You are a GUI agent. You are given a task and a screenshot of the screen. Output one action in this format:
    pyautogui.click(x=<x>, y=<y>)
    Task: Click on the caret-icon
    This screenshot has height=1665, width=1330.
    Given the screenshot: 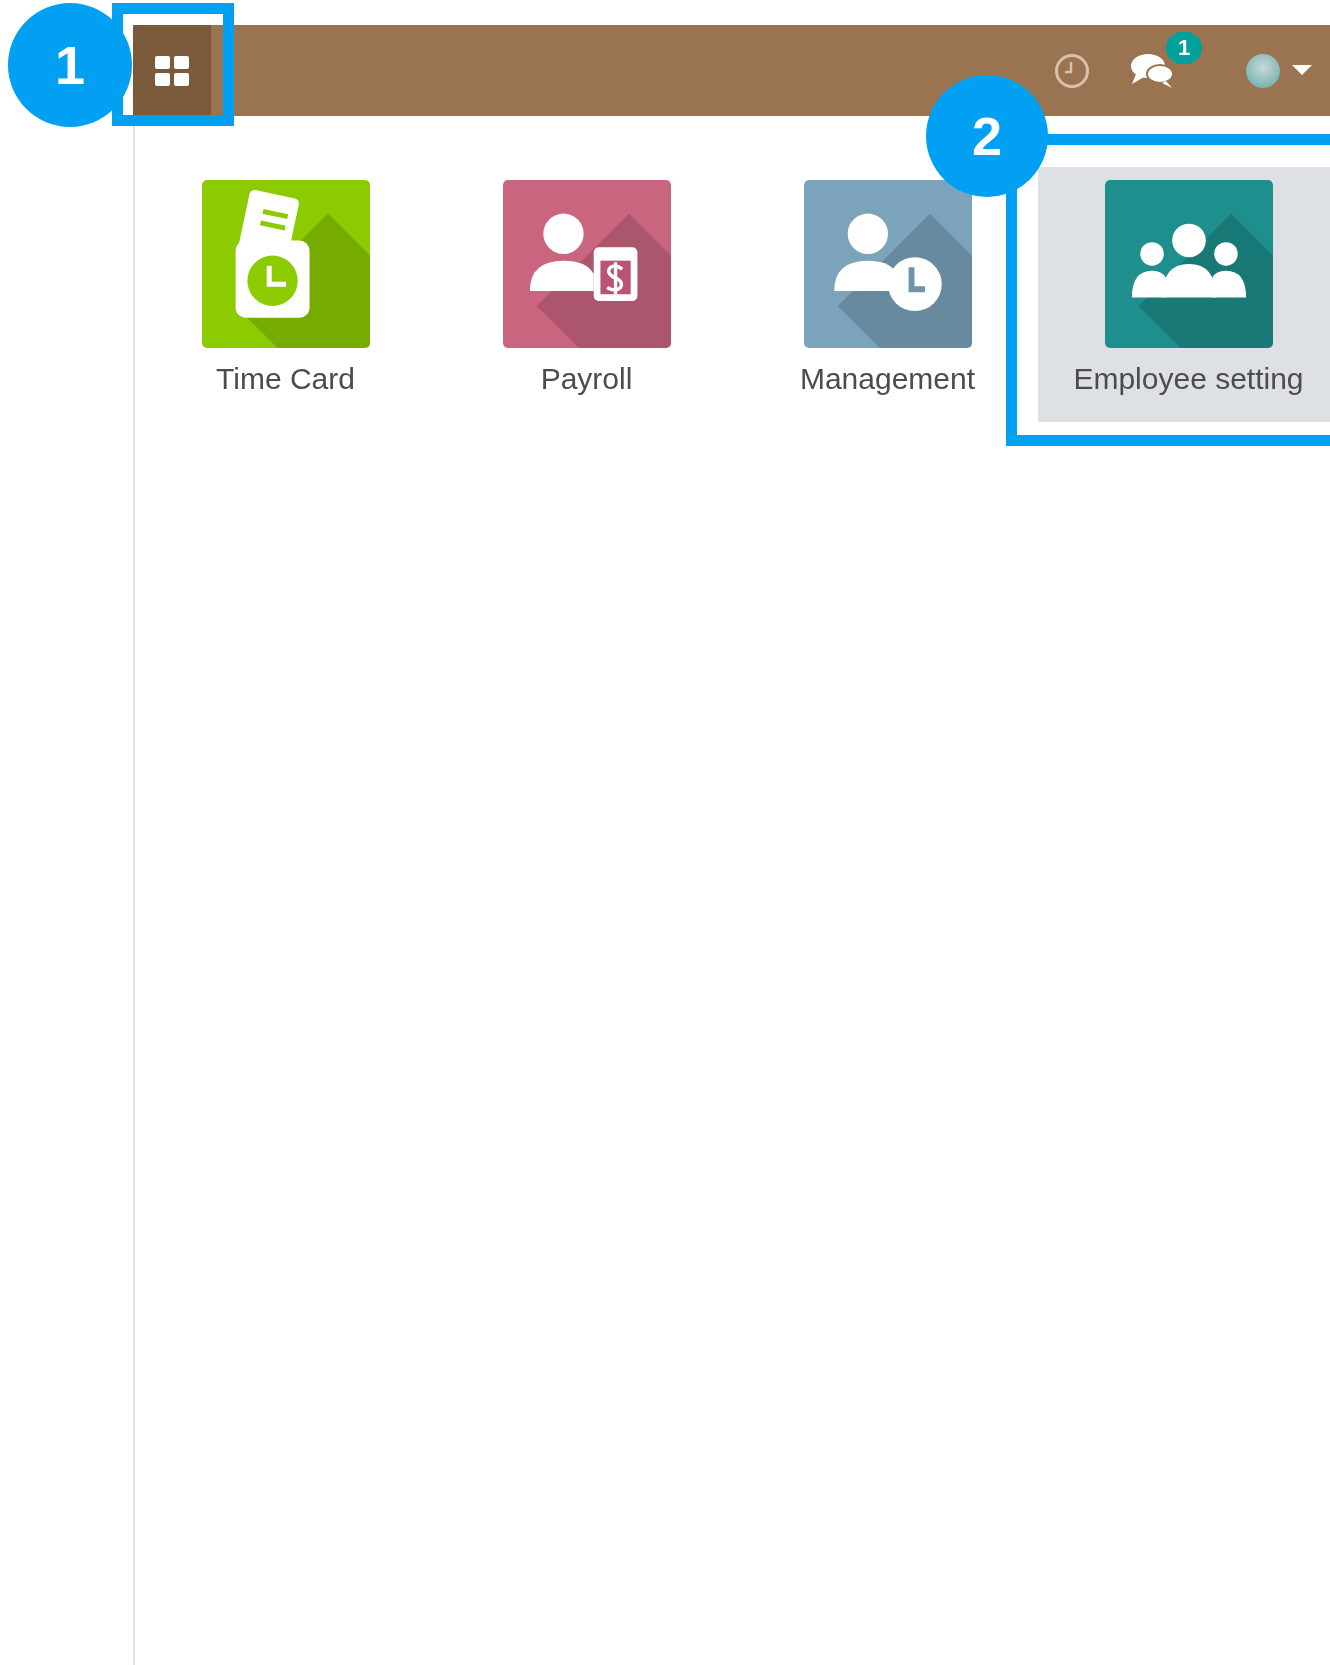 What is the action you would take?
    pyautogui.click(x=1302, y=70)
    